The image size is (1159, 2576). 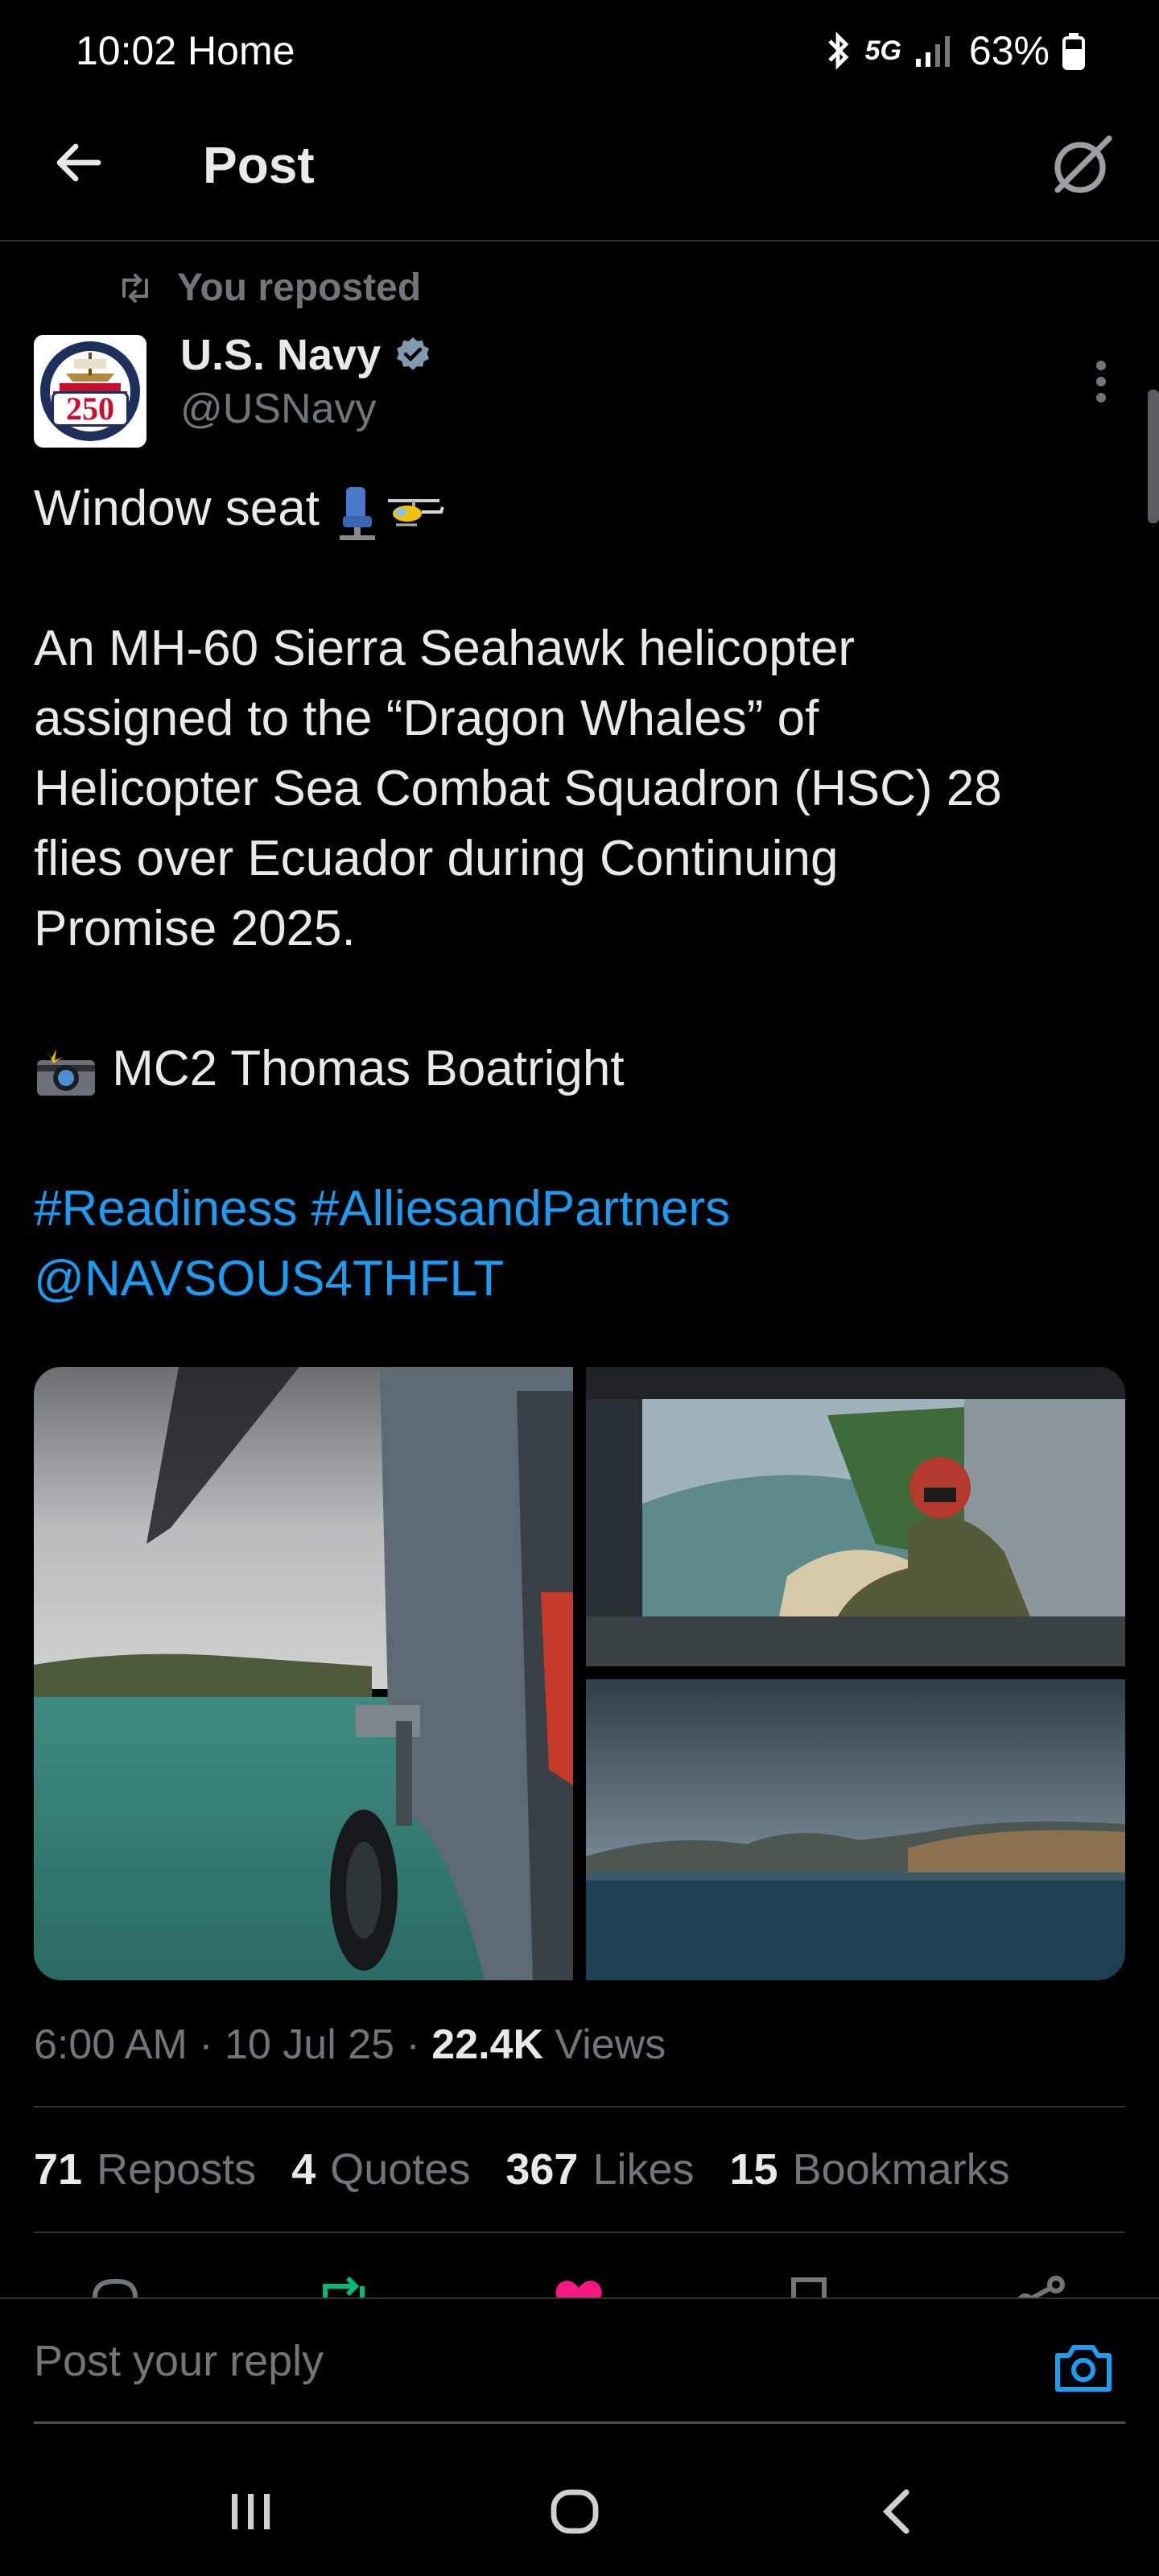 I want to click on stat-quotes: 4 Quotes, so click(x=380, y=2169).